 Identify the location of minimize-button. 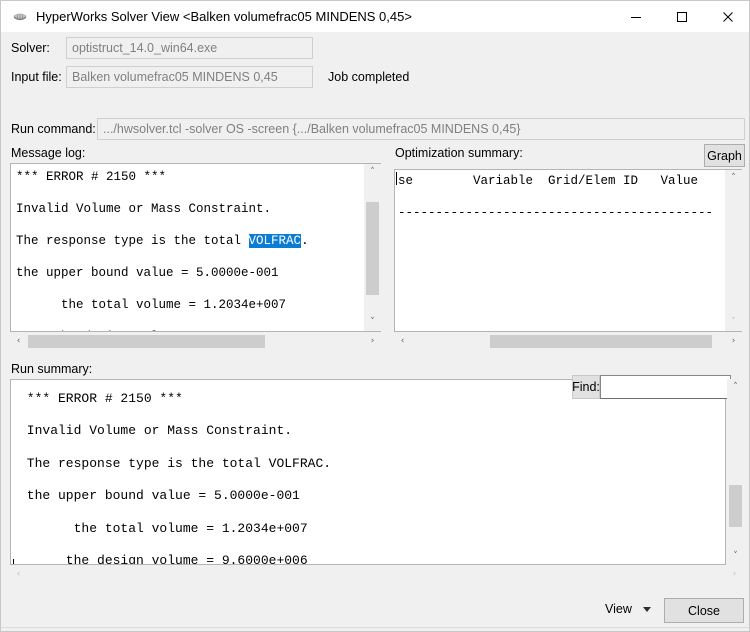
(636, 16).